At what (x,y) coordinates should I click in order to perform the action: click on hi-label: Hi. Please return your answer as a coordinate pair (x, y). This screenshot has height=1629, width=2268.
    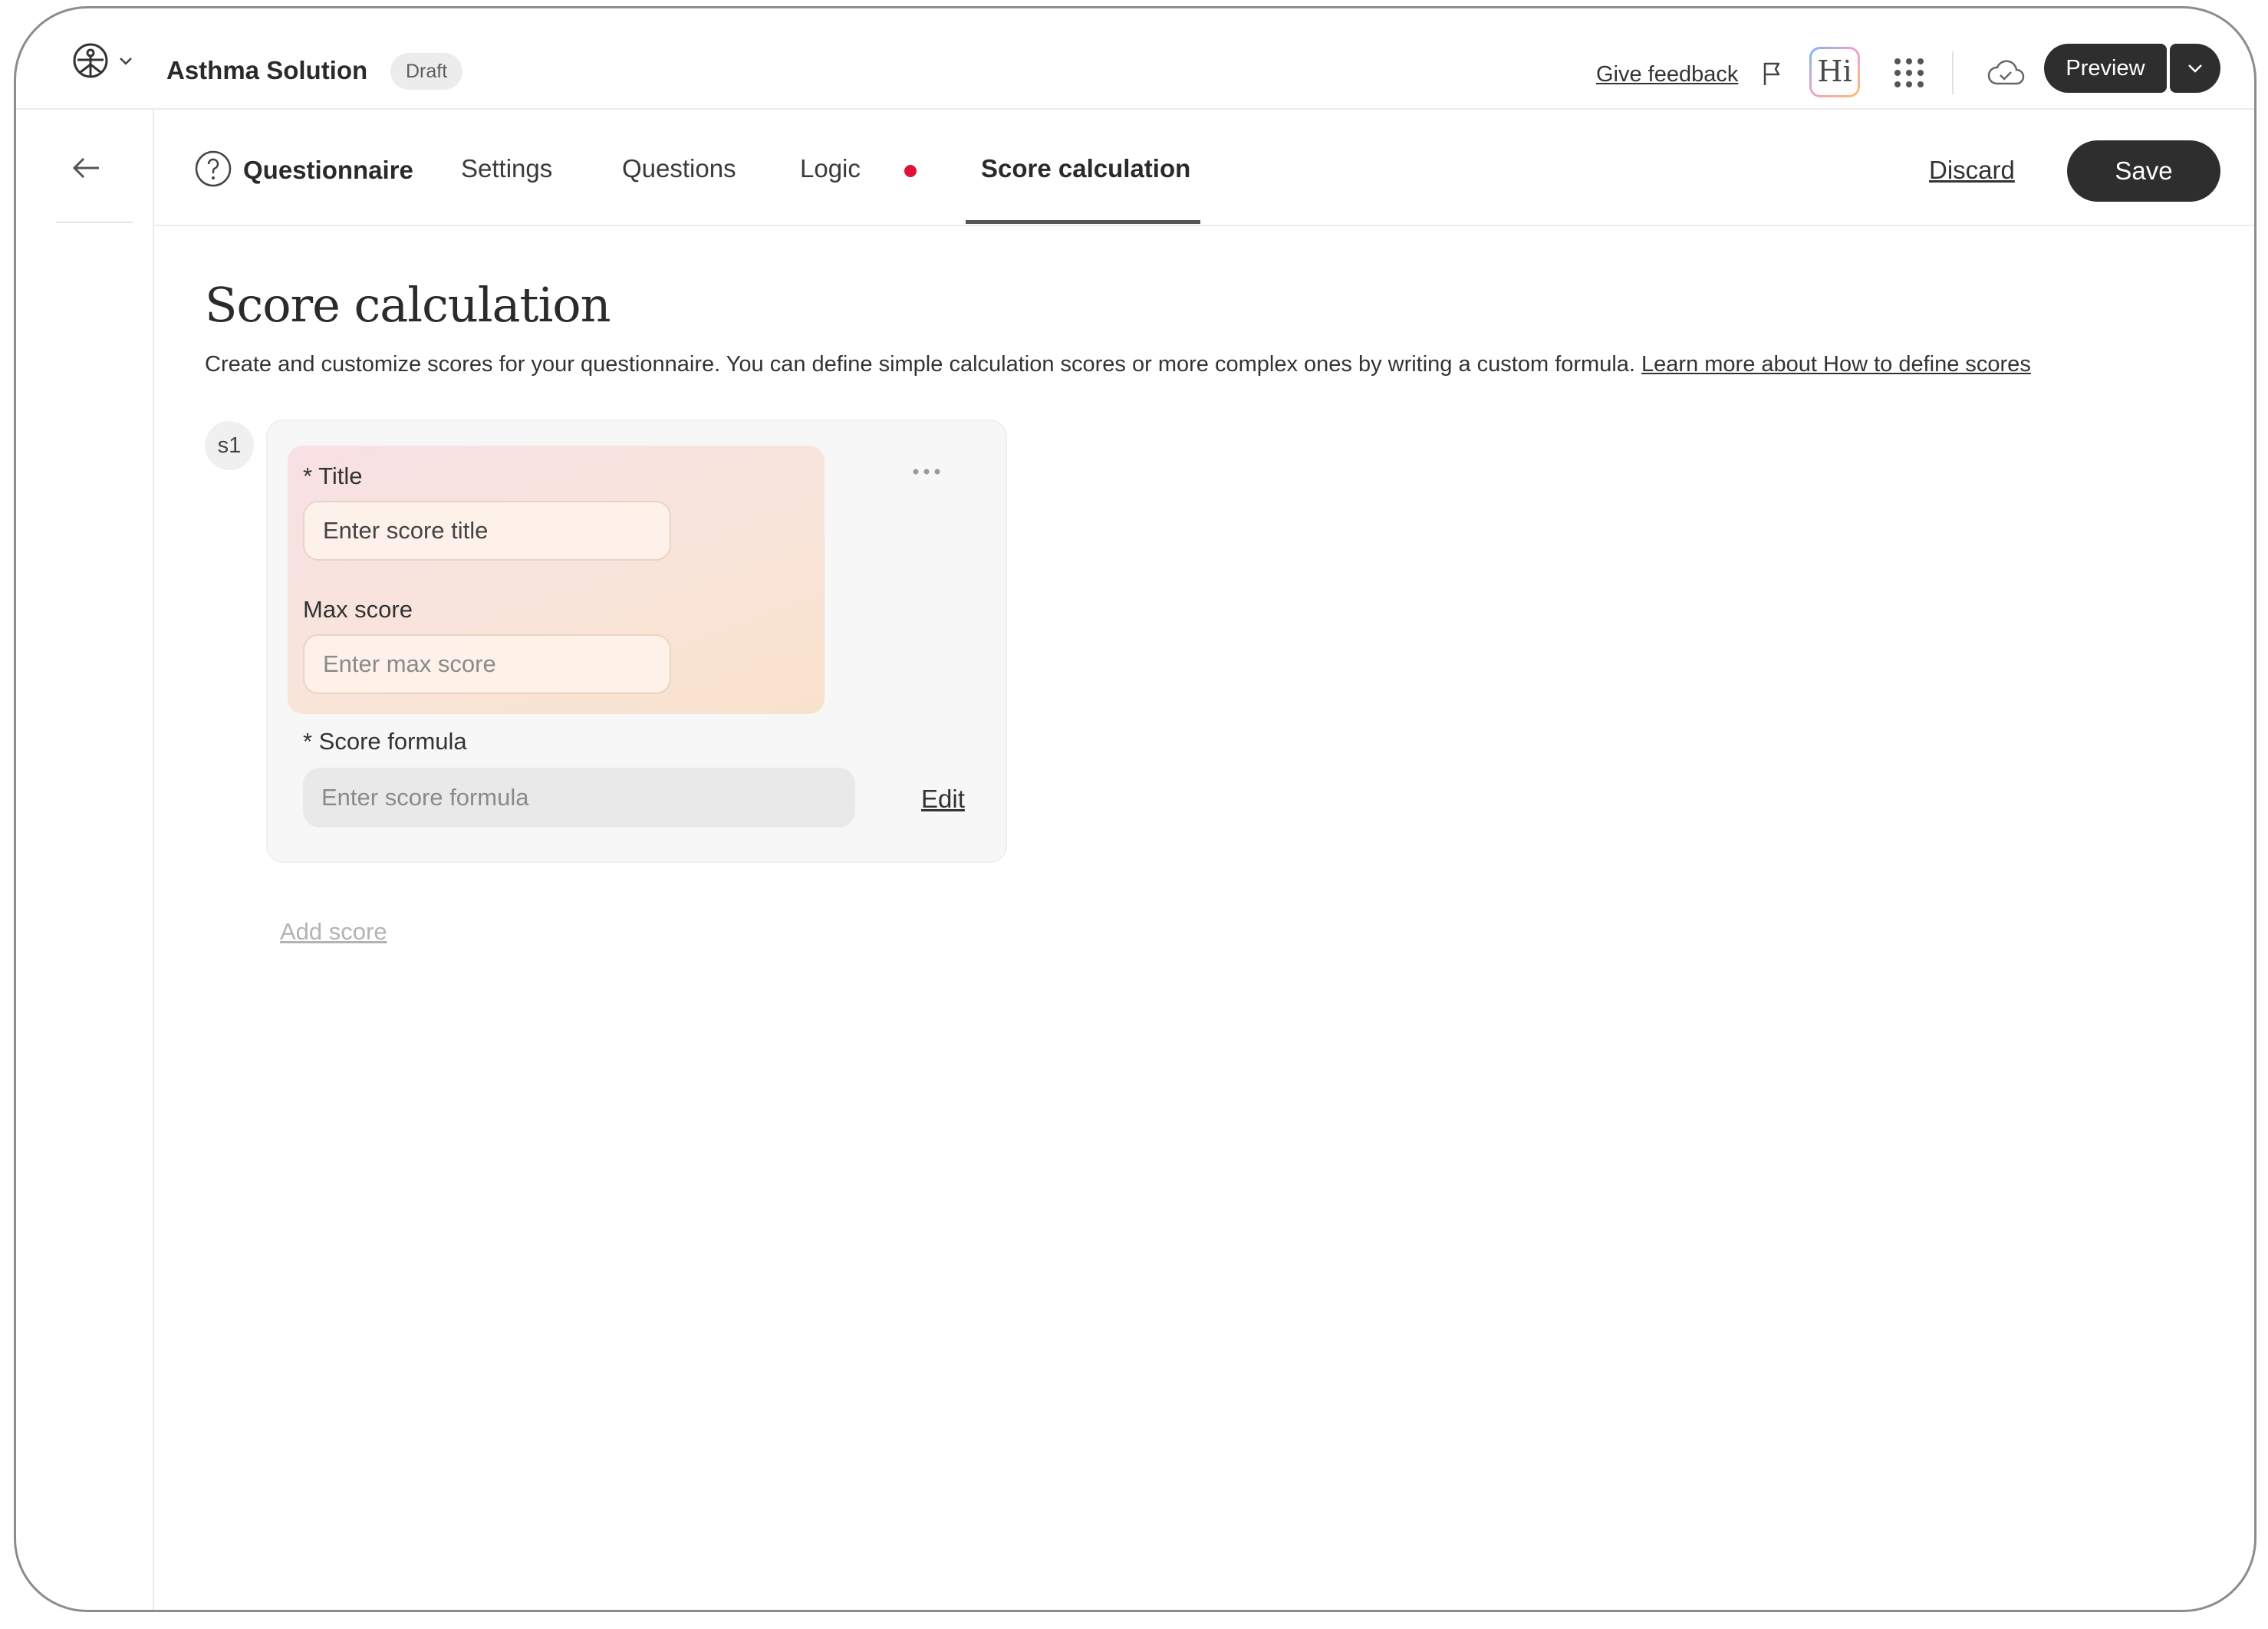
    Looking at the image, I should click on (1835, 72).